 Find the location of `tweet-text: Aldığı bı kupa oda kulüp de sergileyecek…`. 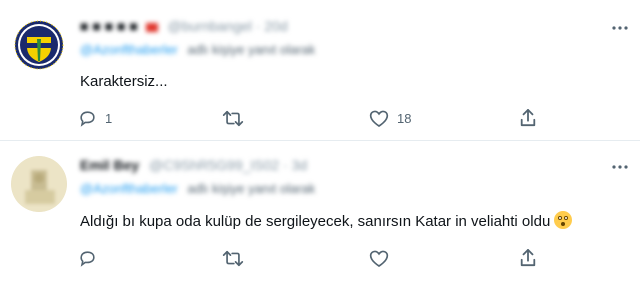

tweet-text: Aldığı bı kupa oda kulüp de sergileyecek… is located at coordinates (315, 221).